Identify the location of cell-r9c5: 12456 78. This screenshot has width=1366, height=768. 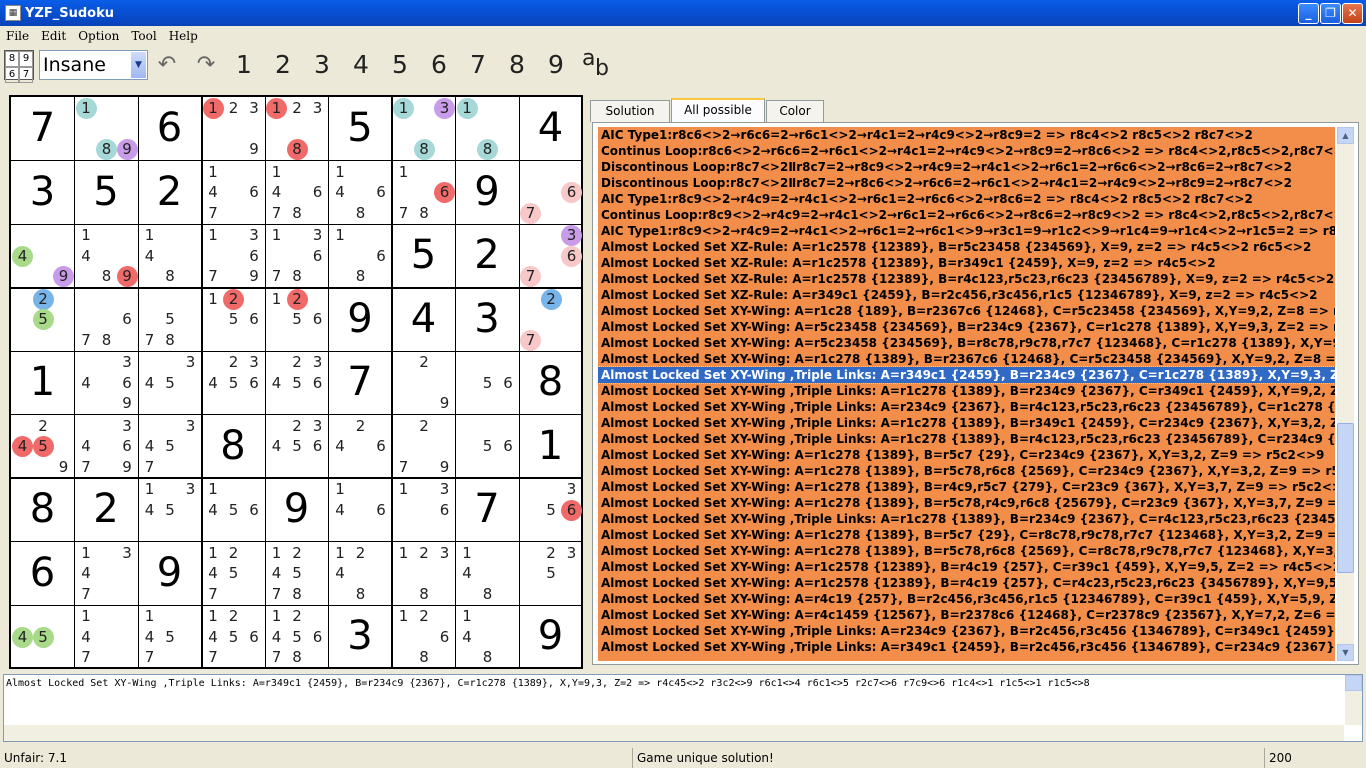
(296, 636).